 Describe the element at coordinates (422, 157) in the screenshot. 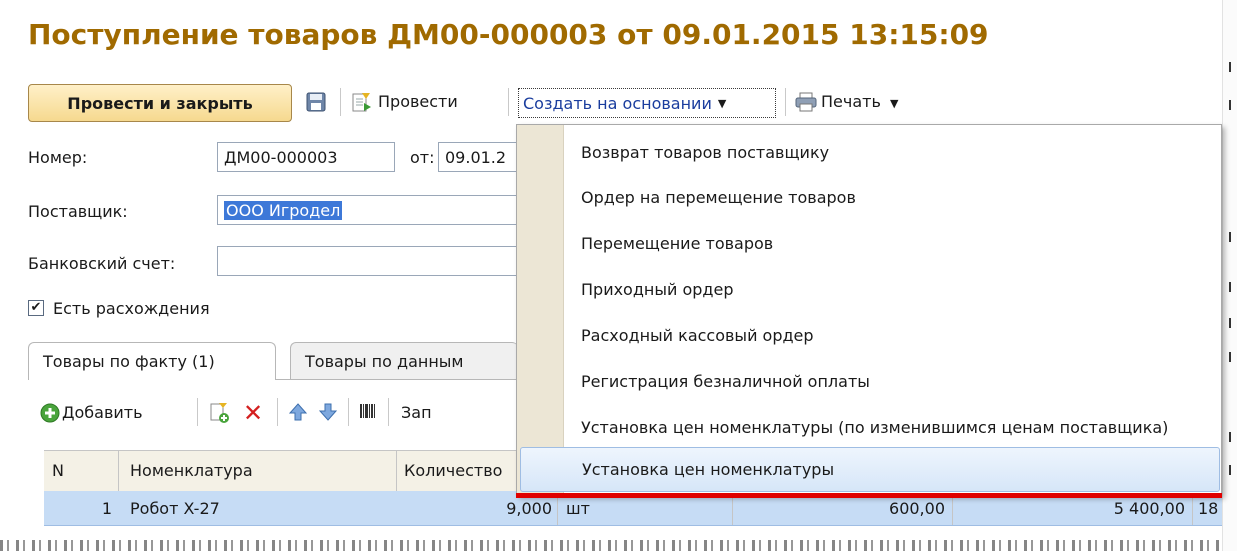

I see `date-label: от:` at that location.